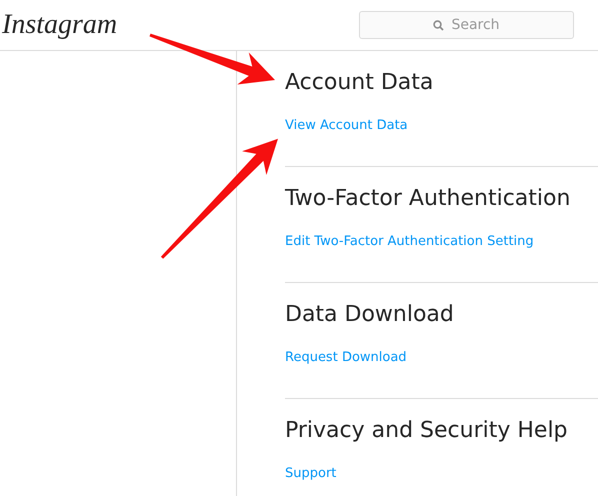 The height and width of the screenshot is (496, 598). What do you see at coordinates (310, 474) in the screenshot?
I see `settings-link: Support` at bounding box center [310, 474].